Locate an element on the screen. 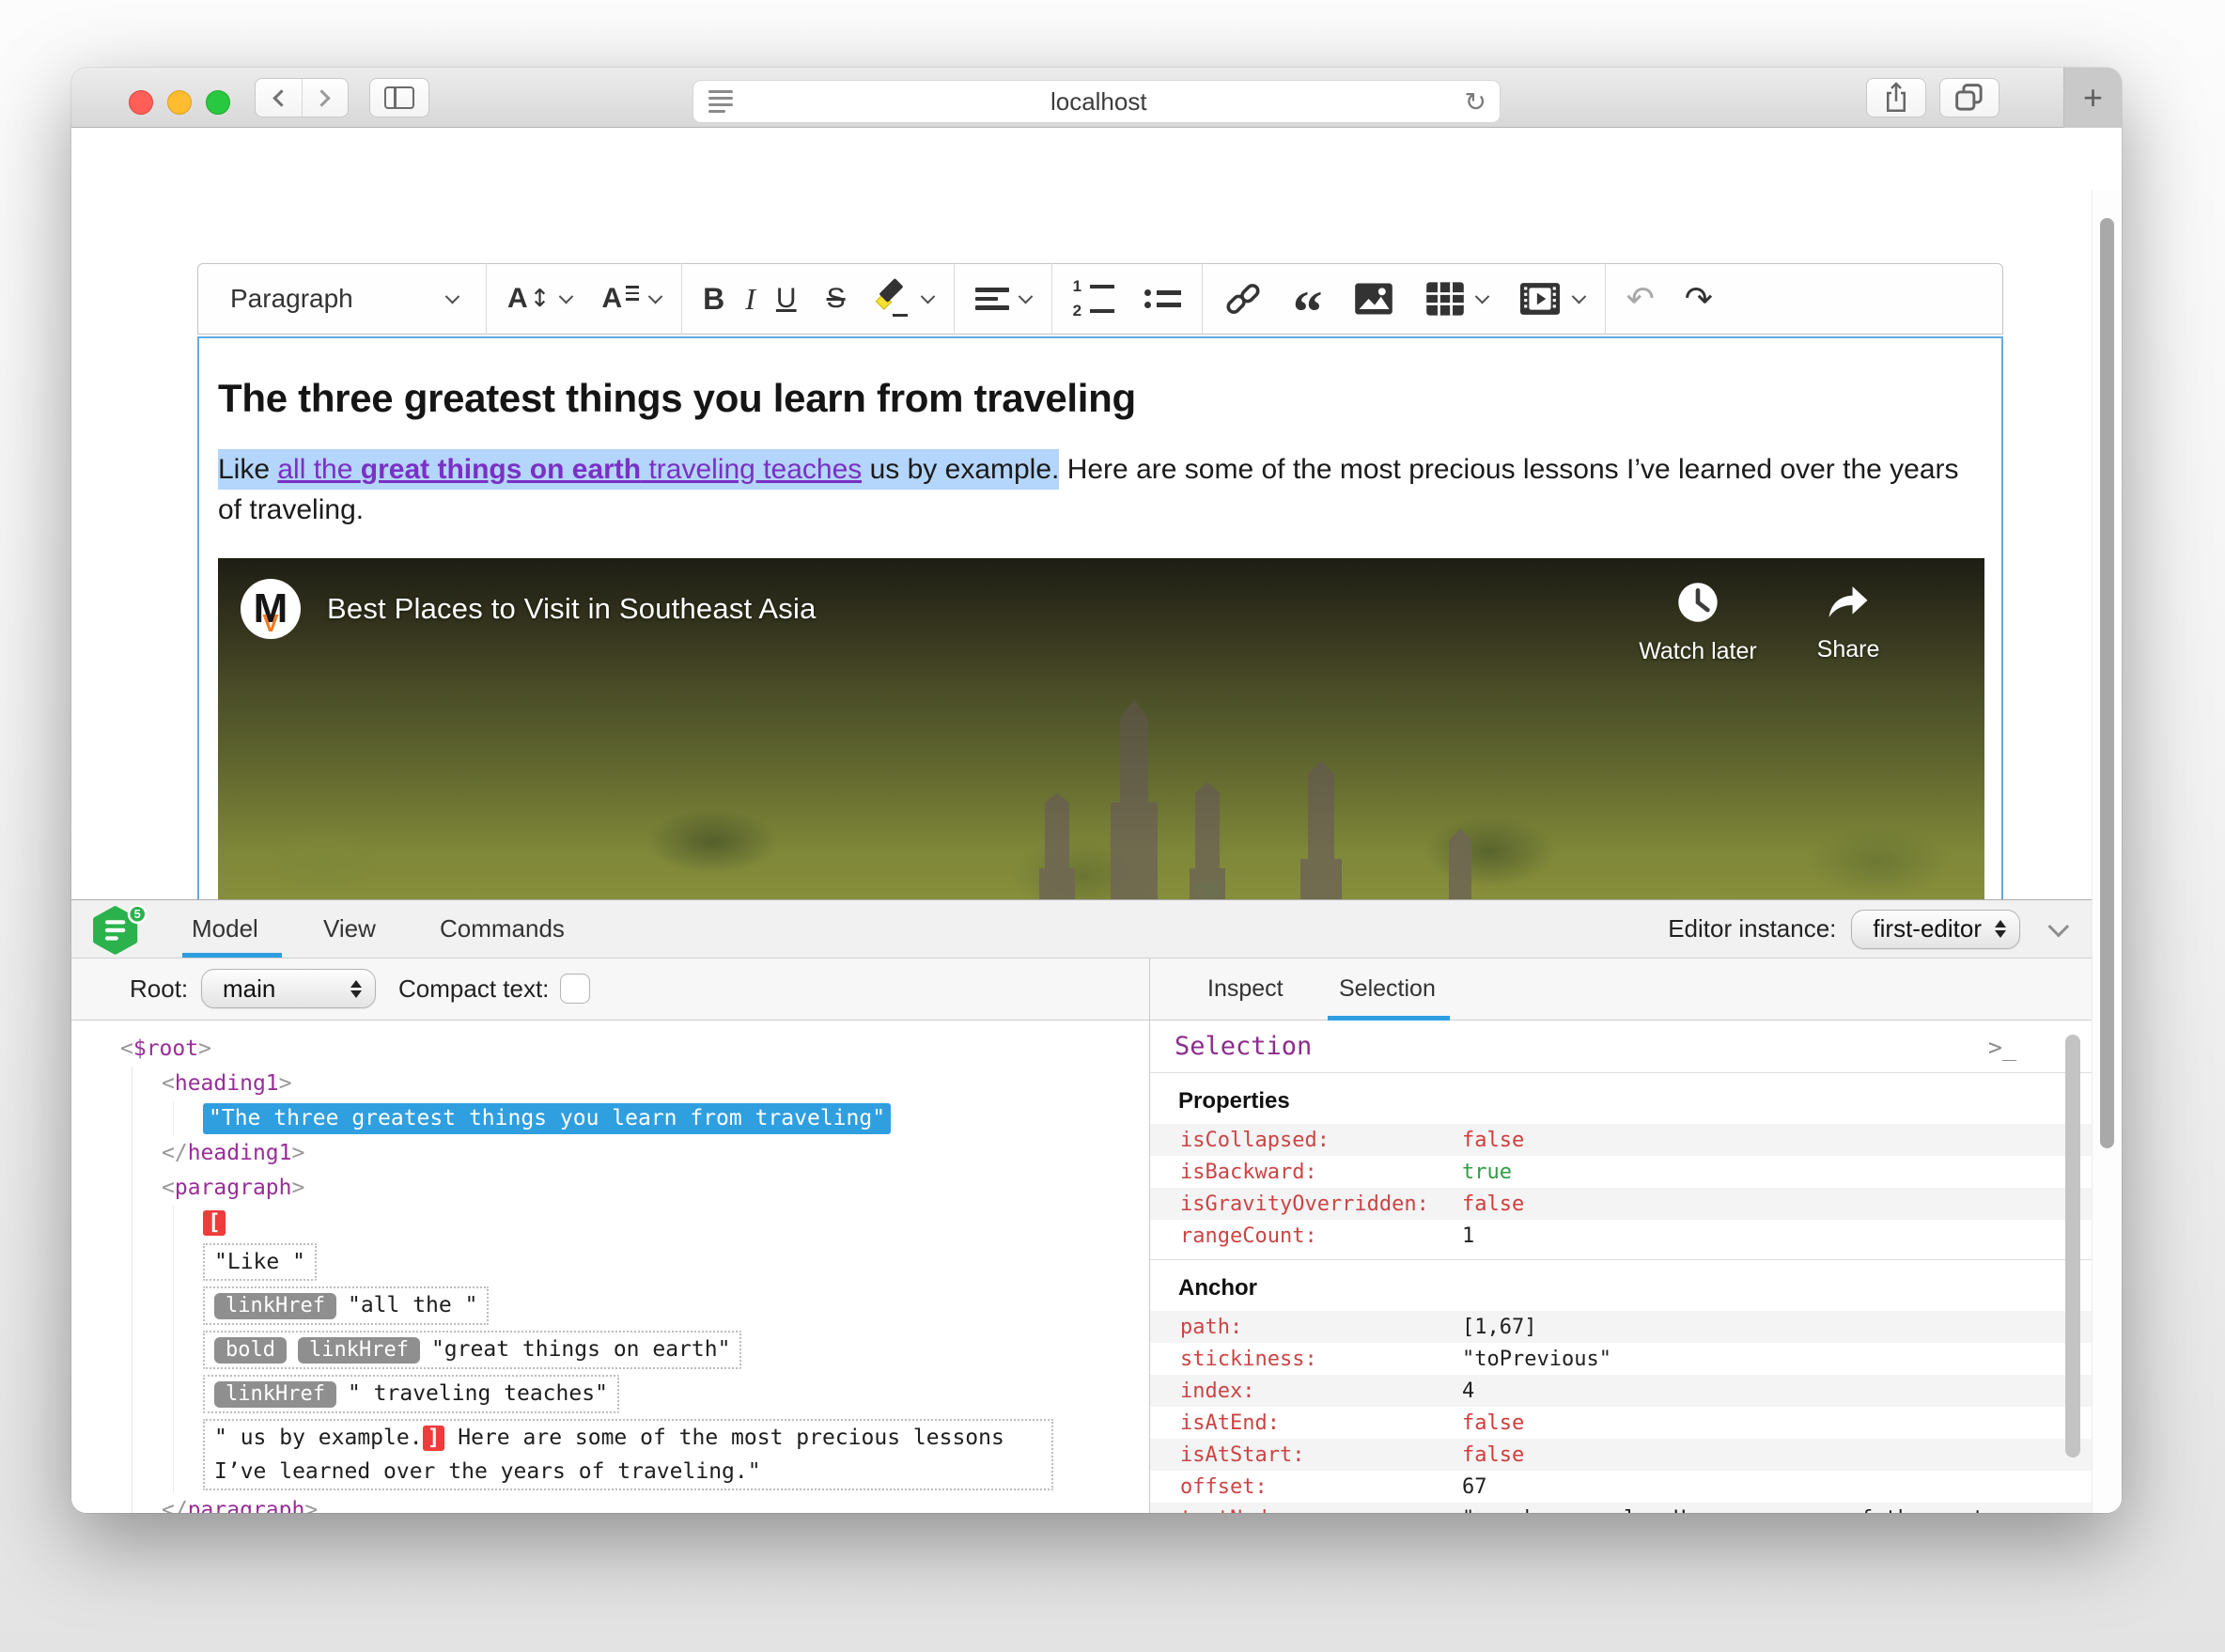 This screenshot has width=2225, height=1652. tree-node-line: [ is located at coordinates (610, 1223).